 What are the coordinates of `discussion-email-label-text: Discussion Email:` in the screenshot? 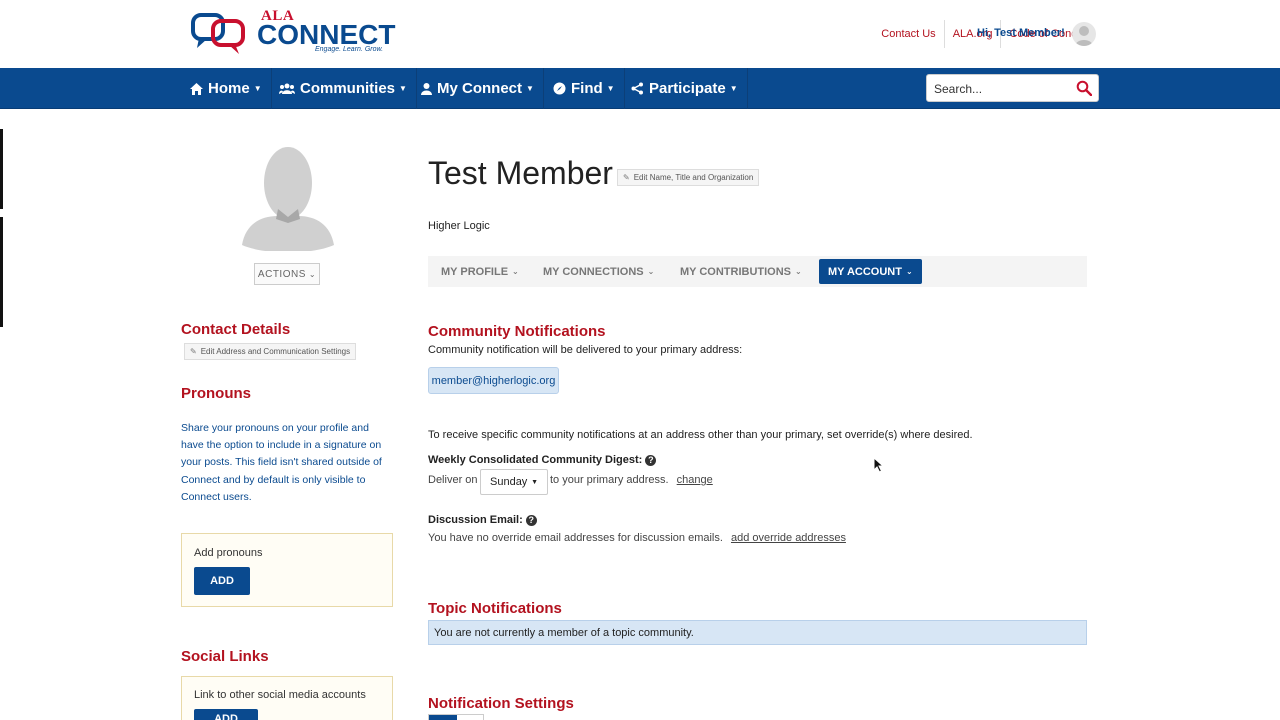 It's located at (475, 520).